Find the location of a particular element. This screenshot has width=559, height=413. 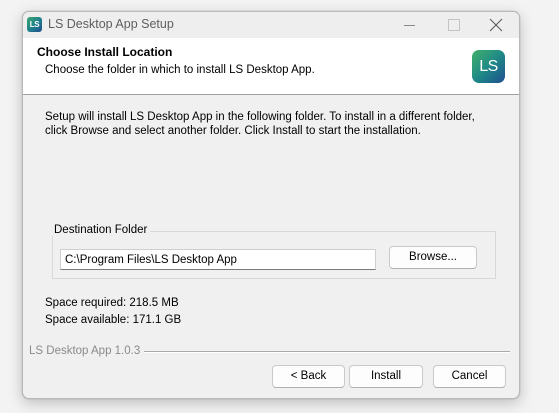

branding-text: LS Desktop App 1.0.3 is located at coordinates (87, 351).